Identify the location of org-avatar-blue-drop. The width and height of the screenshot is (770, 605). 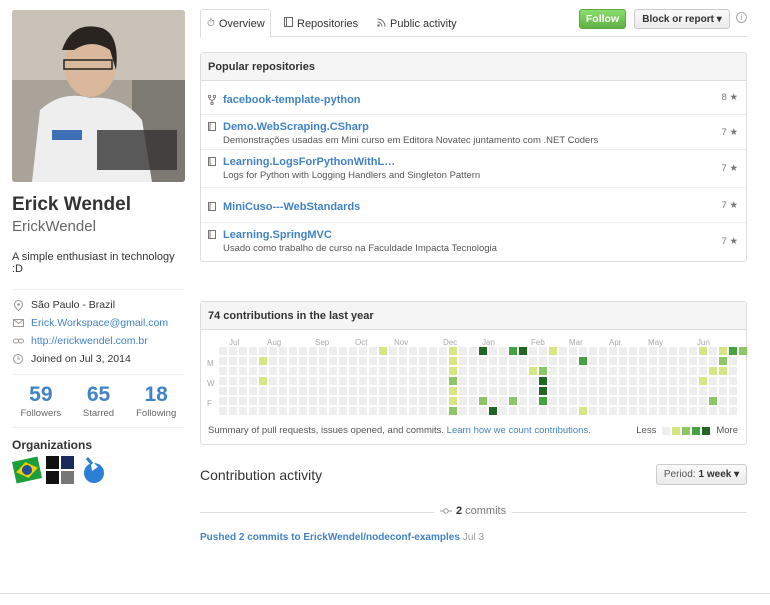
(93, 470).